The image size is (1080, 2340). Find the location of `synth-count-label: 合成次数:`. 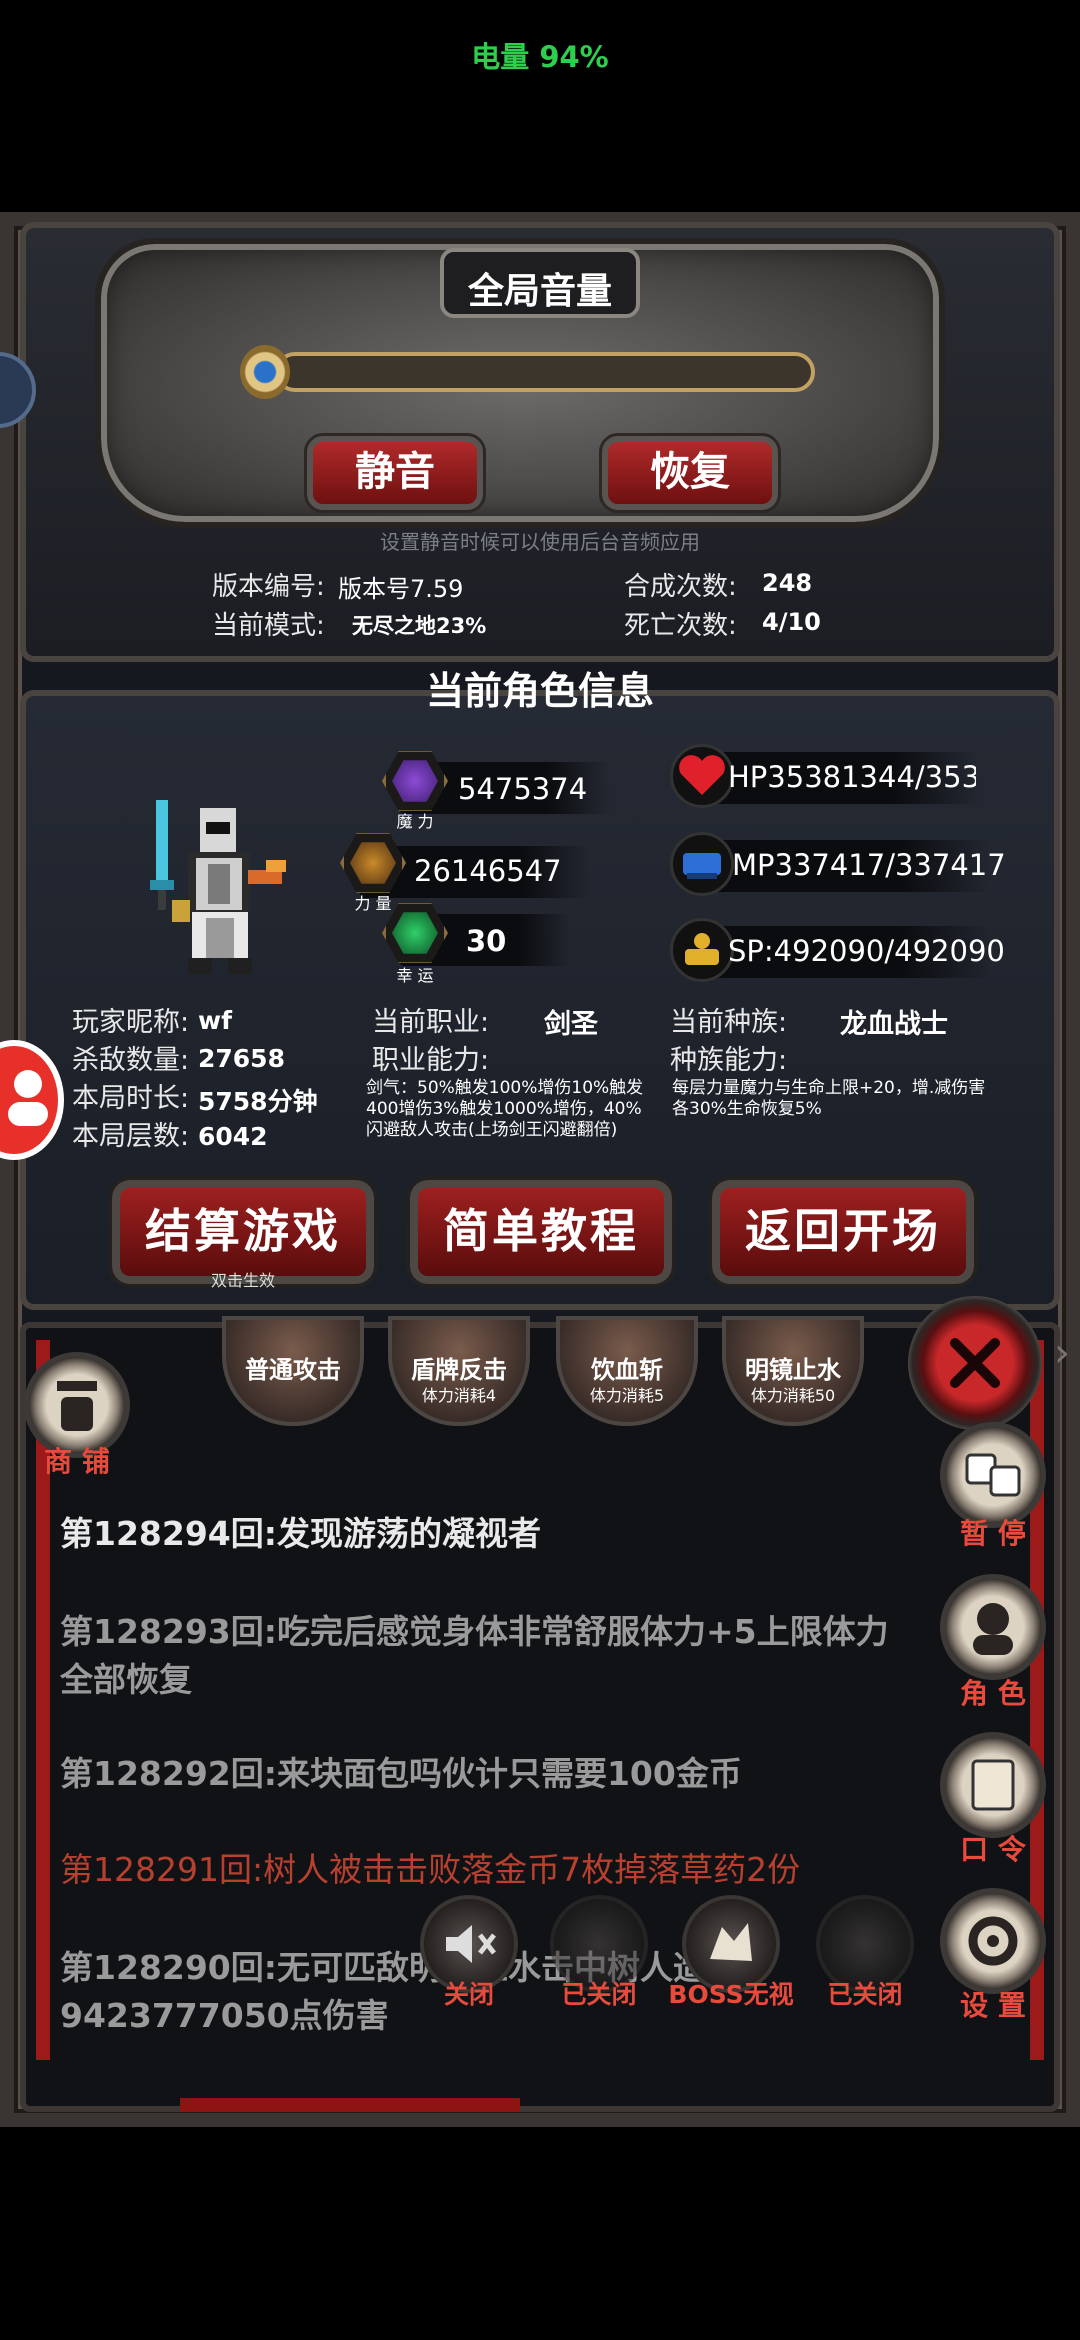

synth-count-label: 合成次数: is located at coordinates (680, 587).